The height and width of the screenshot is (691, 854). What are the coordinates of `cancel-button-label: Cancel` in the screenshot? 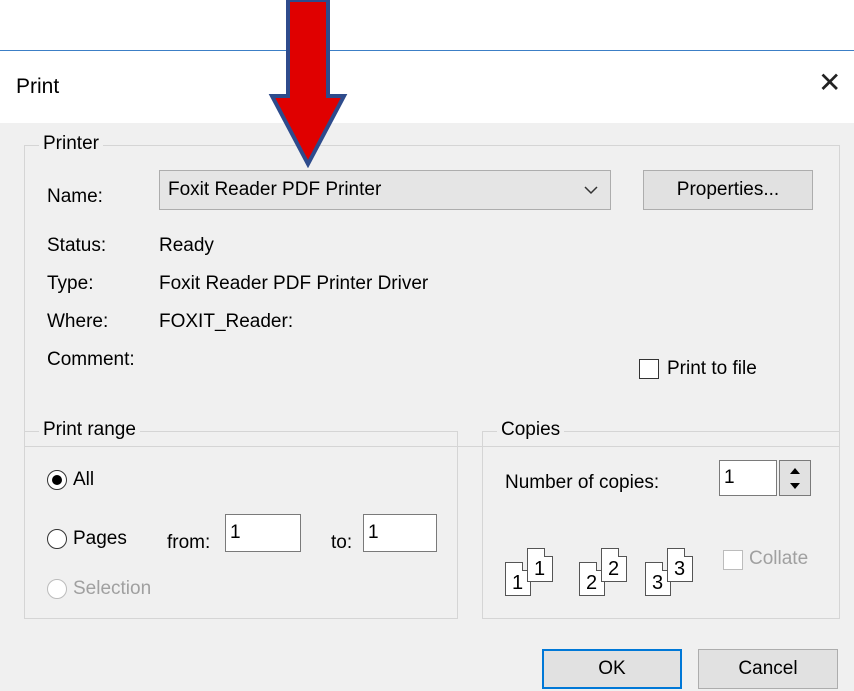 It's located at (768, 668).